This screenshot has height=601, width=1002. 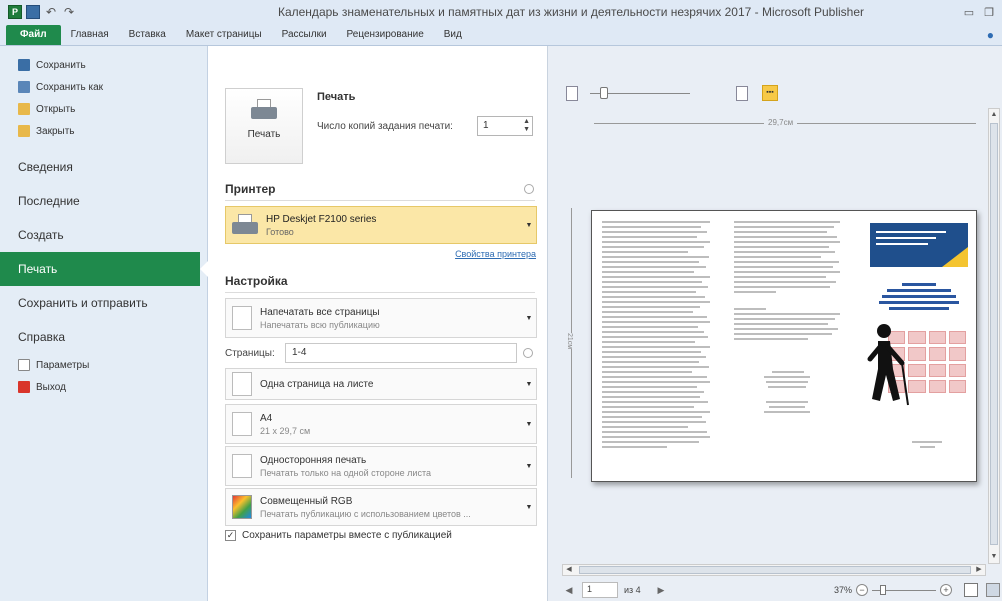 I want to click on next-page-icon: ▶, so click(x=661, y=590).